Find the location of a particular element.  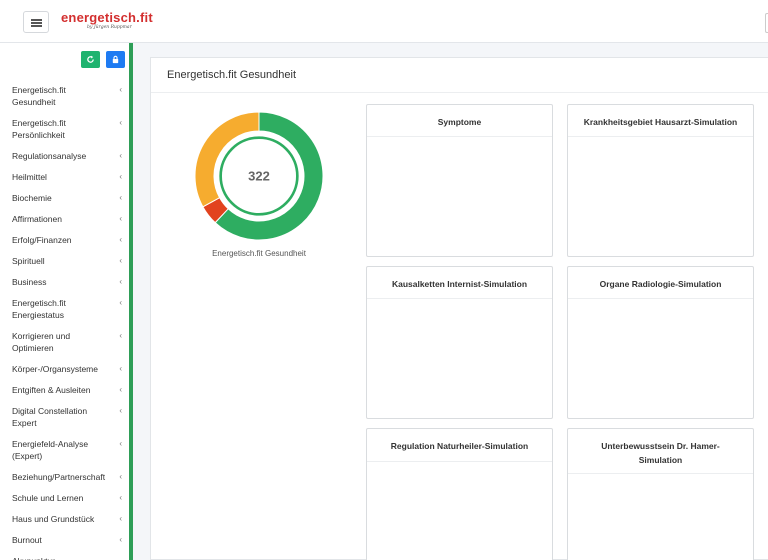

sidebar-item: Korrigieren und Optimieren ‹ is located at coordinates (64, 342).